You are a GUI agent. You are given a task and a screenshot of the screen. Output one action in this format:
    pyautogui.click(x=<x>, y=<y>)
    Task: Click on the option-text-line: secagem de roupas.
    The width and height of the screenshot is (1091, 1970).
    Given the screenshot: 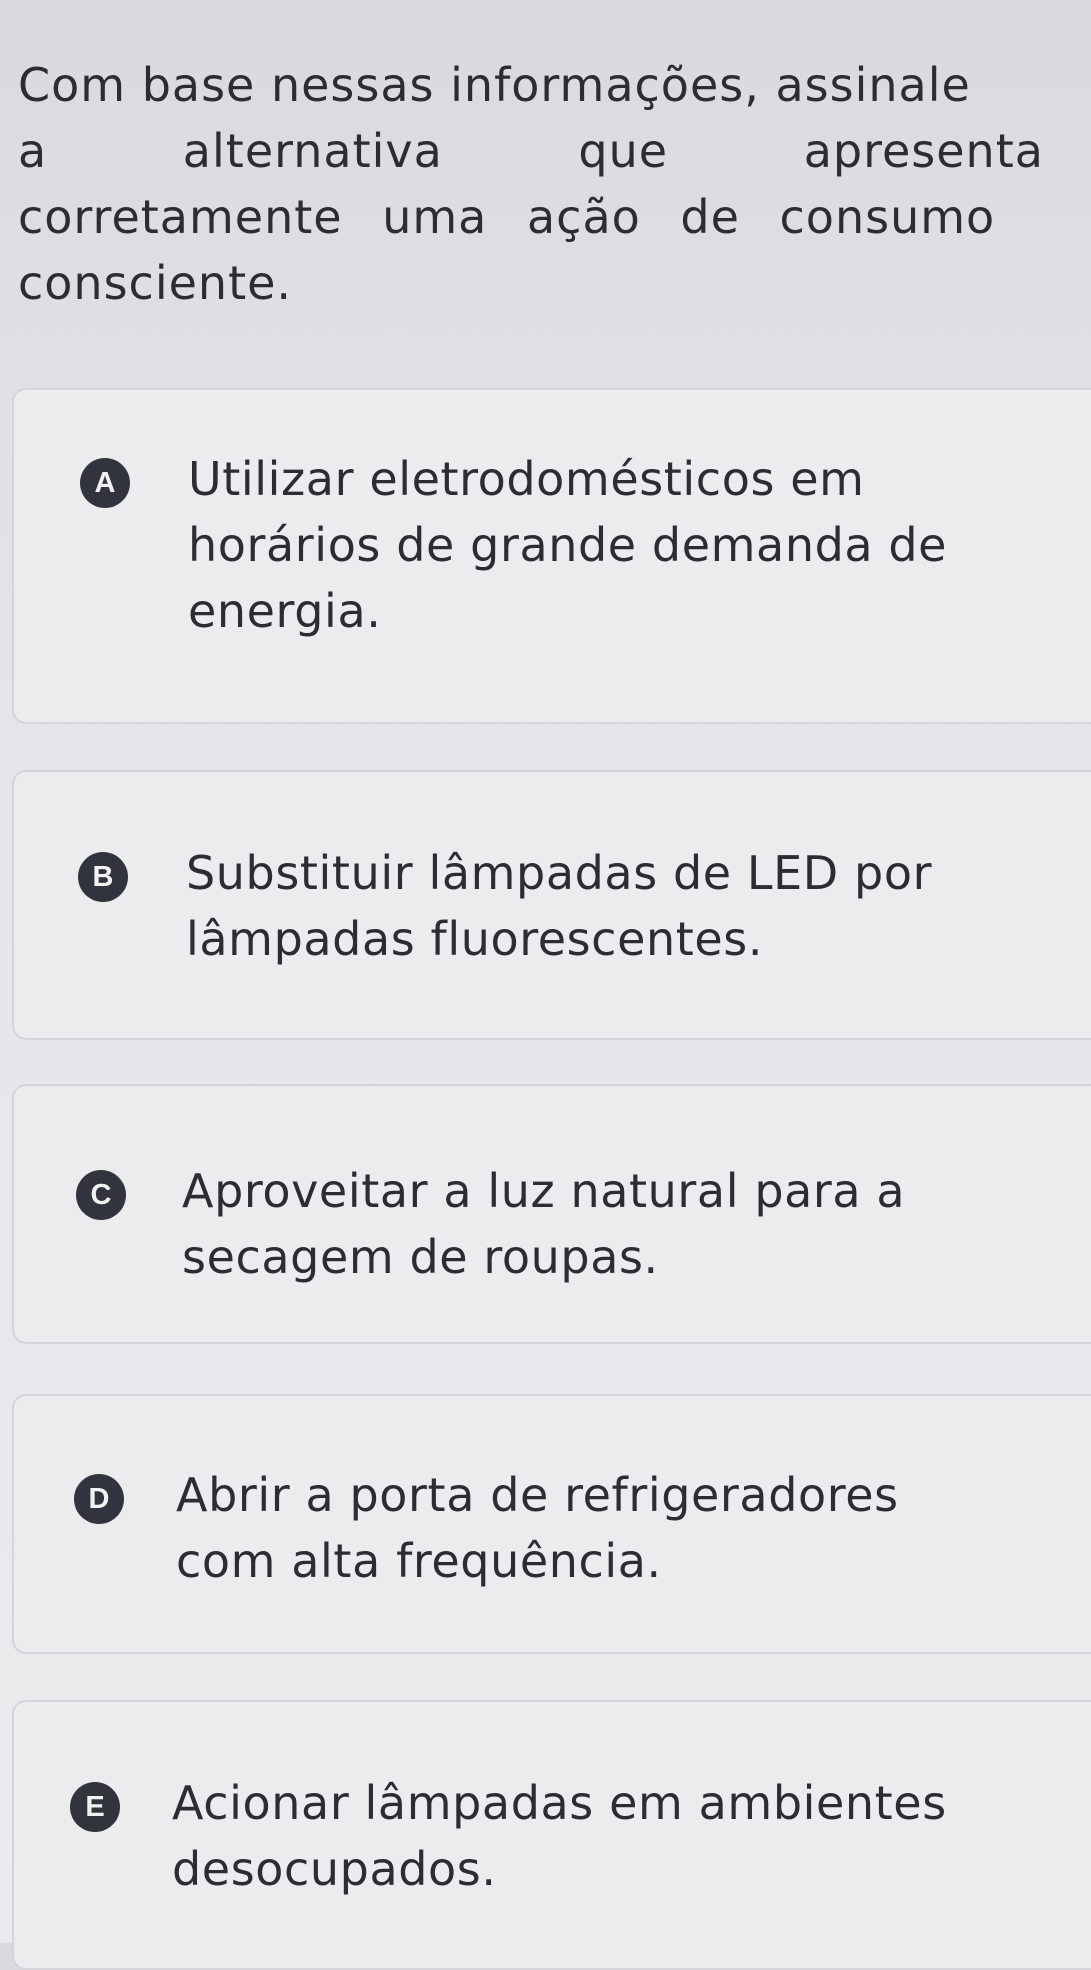 What is the action you would take?
    pyautogui.click(x=420, y=1257)
    